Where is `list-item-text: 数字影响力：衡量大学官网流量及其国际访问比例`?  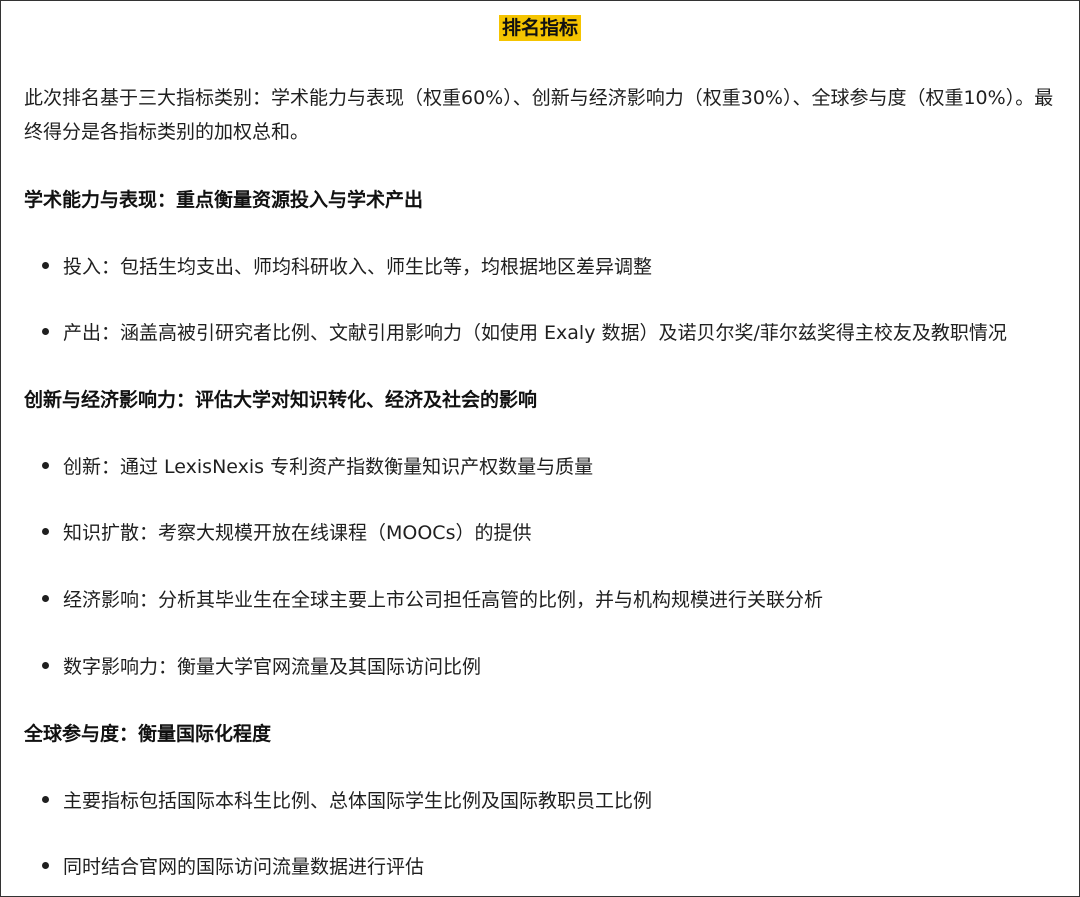
list-item-text: 数字影响力：衡量大学官网流量及其国际访问比例 is located at coordinates (272, 667).